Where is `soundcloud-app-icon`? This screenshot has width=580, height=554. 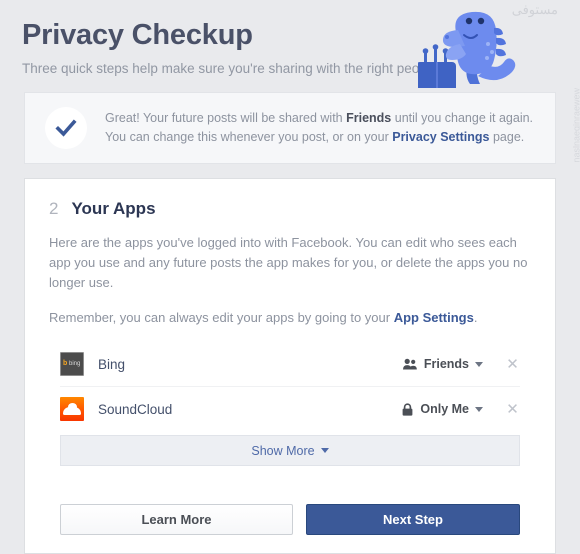 soundcloud-app-icon is located at coordinates (72, 409).